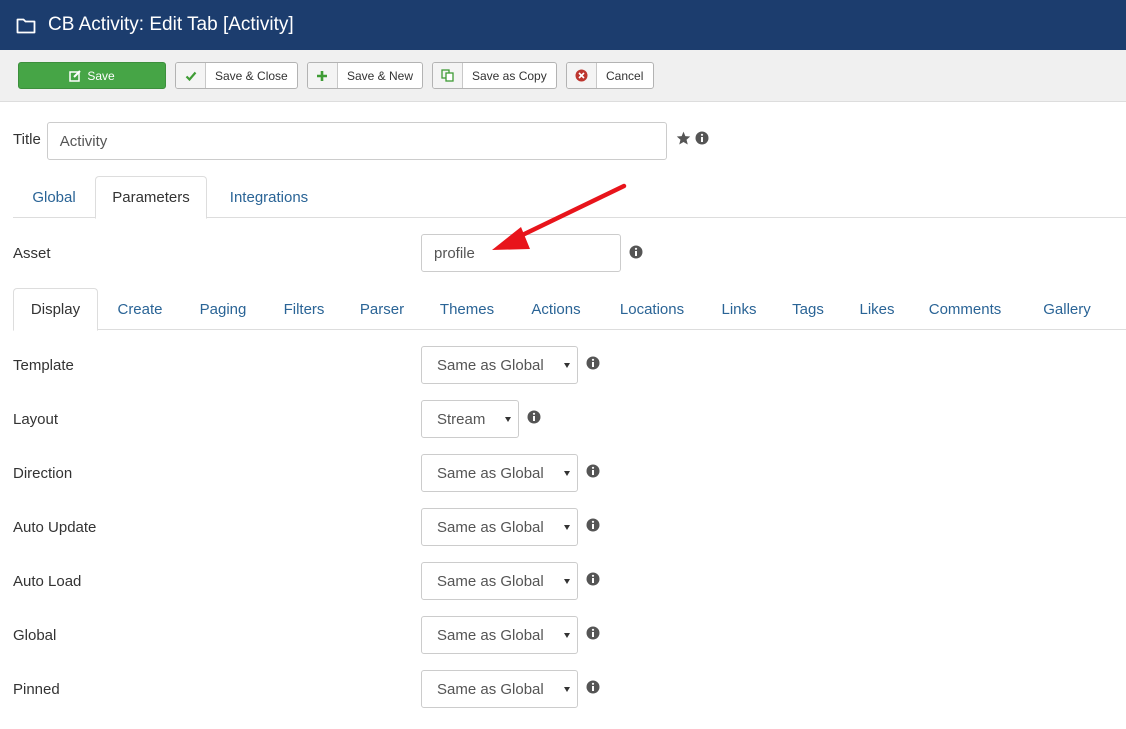  Describe the element at coordinates (171, 24) in the screenshot. I see `page-title: CB Activity: Edit Tab [Activity]` at that location.